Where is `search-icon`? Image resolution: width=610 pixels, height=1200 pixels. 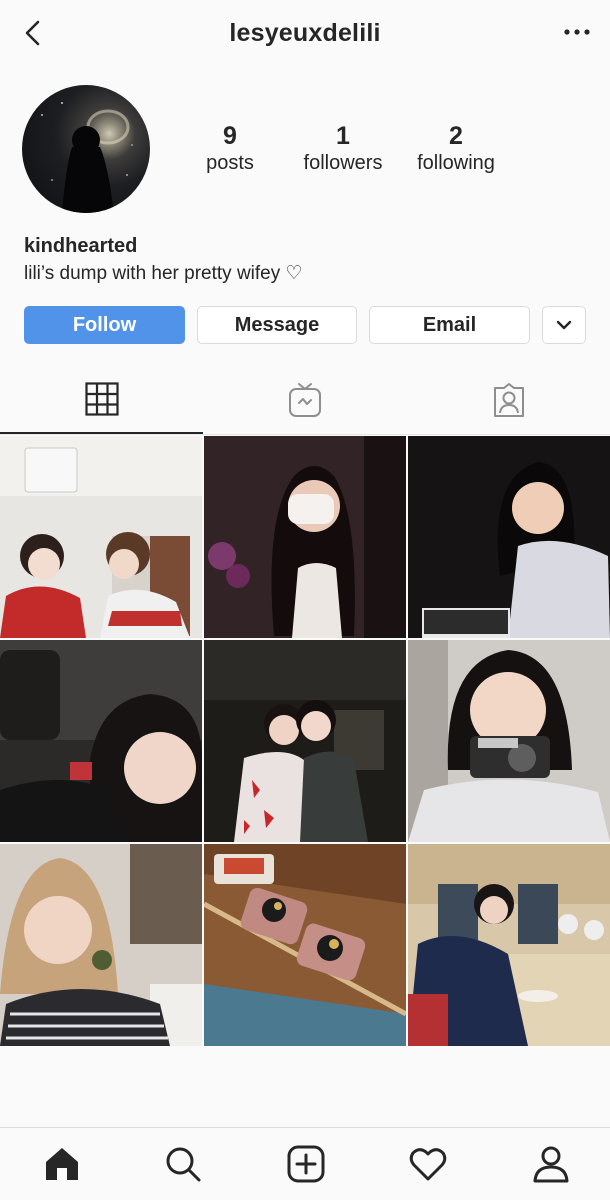 search-icon is located at coordinates (183, 1164).